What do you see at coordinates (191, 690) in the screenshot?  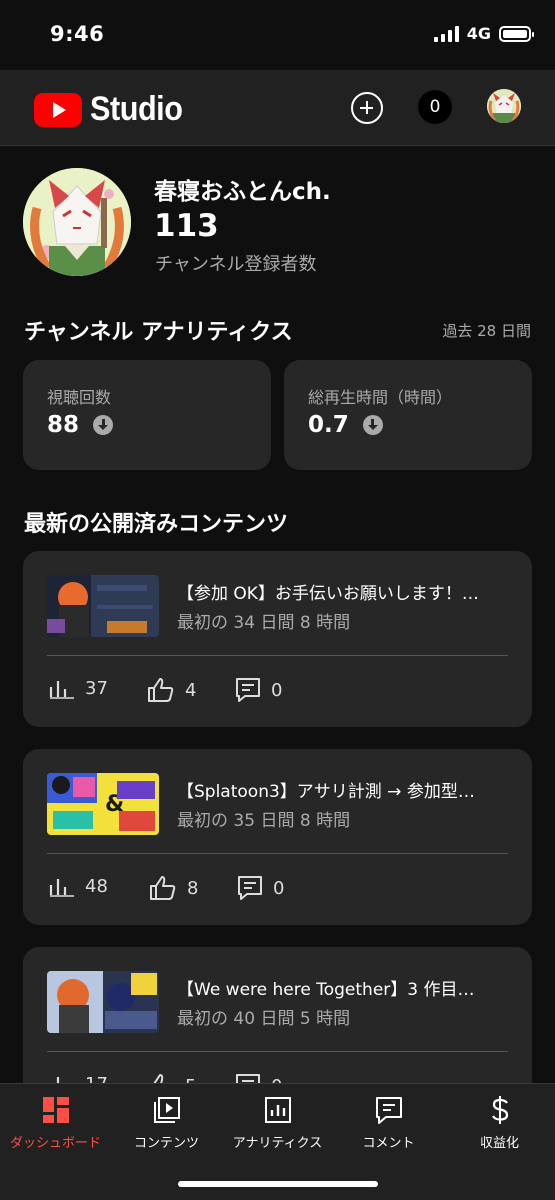 I see `likes-count: 4` at bounding box center [191, 690].